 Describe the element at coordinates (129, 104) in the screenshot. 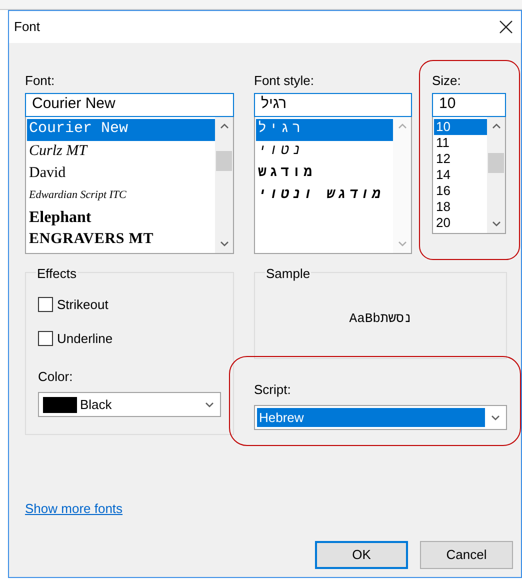

I see `font-field: Courier New` at that location.